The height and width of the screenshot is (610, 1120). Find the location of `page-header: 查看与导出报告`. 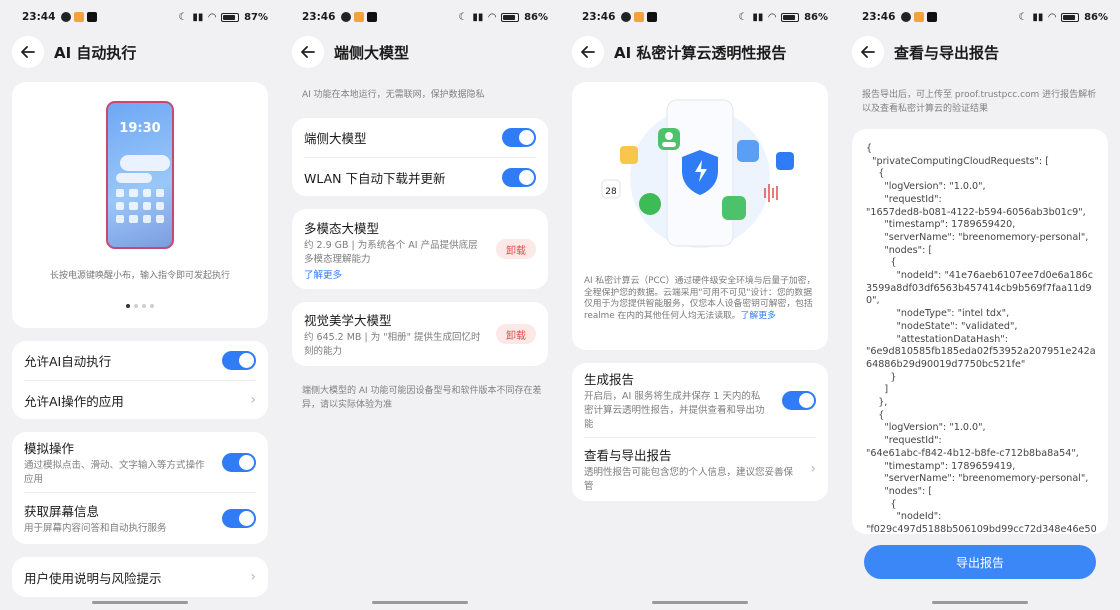

page-header: 查看与导出报告 is located at coordinates (980, 52).